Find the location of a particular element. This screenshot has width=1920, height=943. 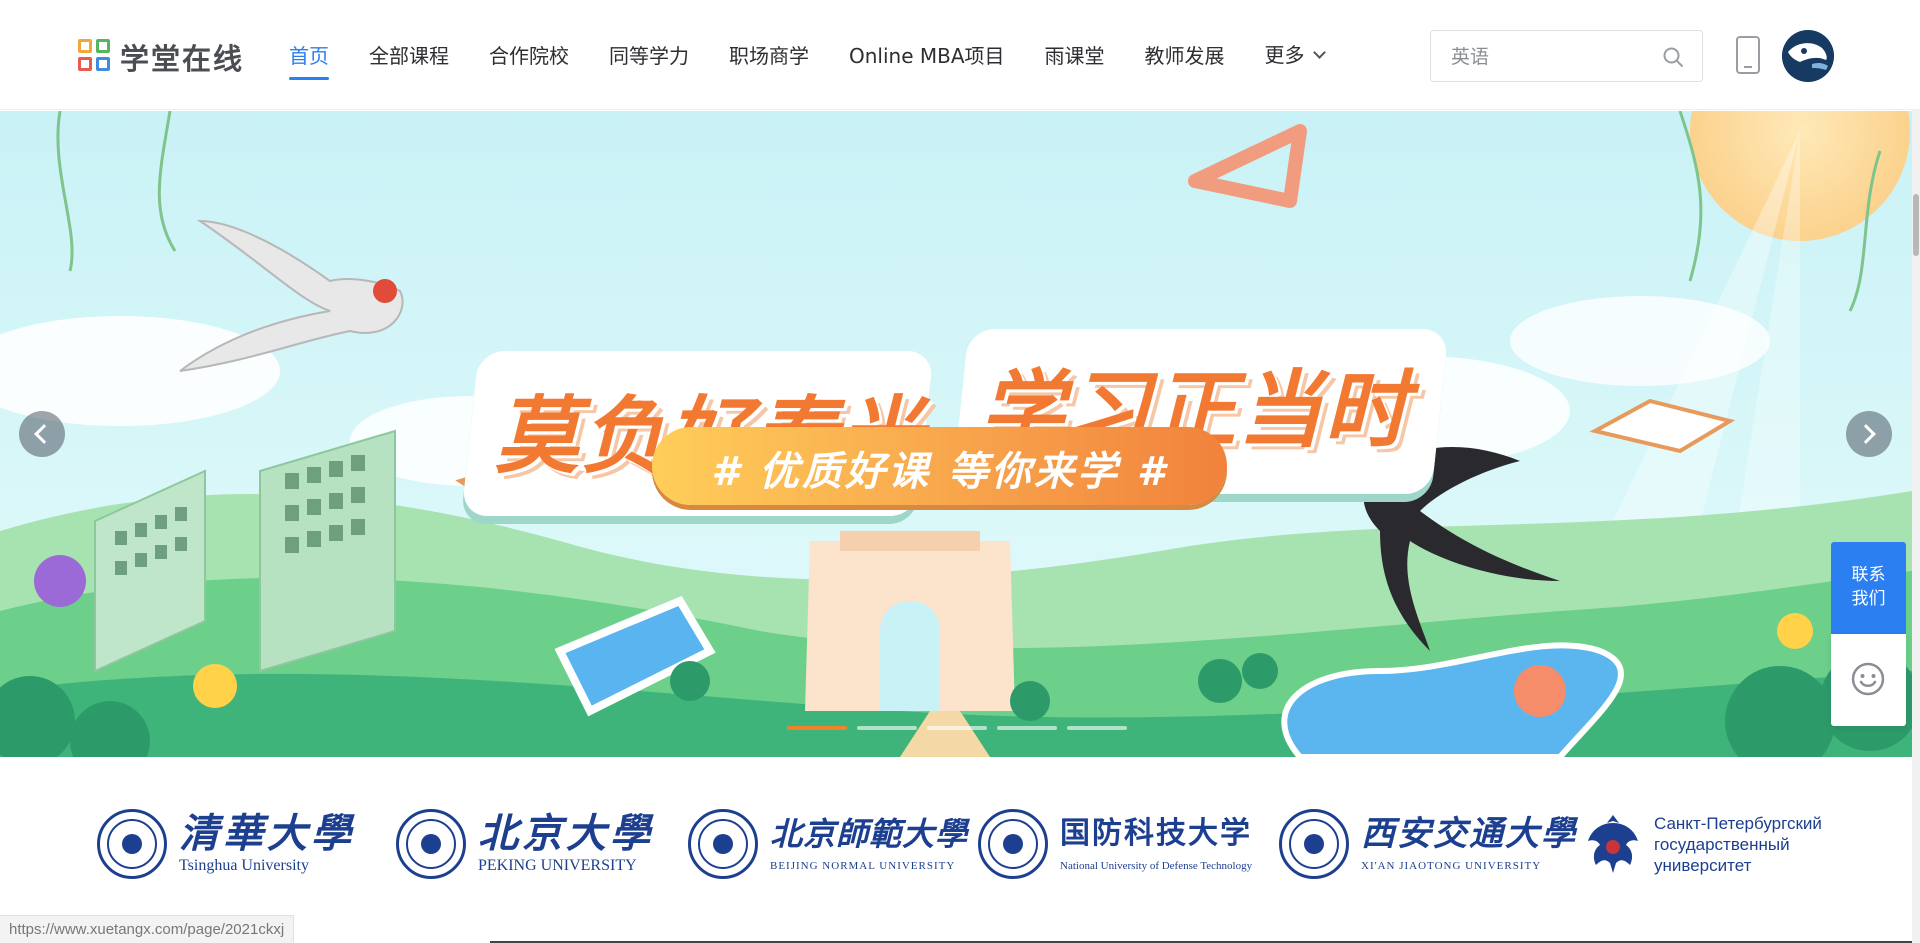

nav-item-online-mba: Online MBA项目 is located at coordinates (927, 55).